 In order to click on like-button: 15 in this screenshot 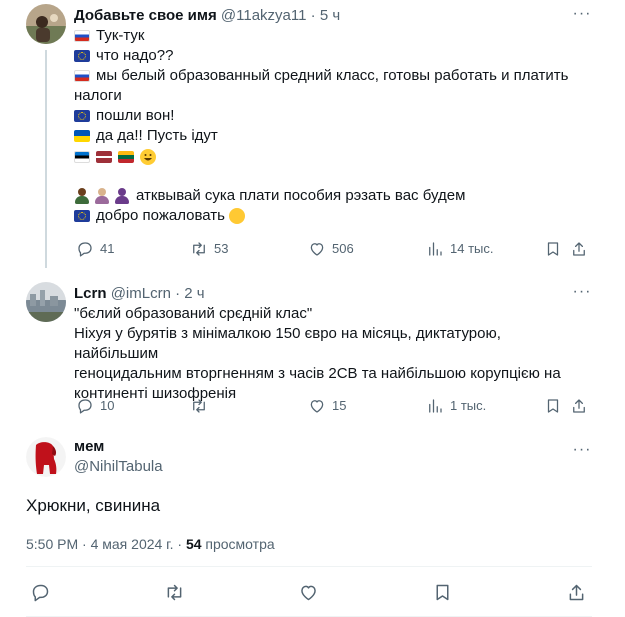, I will do `click(327, 406)`.